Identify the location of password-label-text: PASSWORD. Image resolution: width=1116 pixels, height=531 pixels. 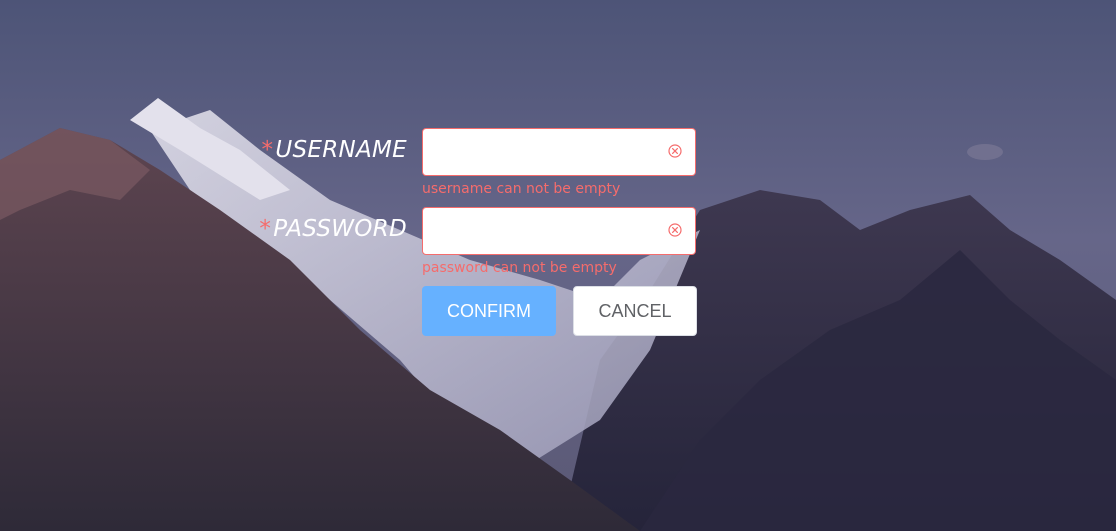
(340, 229).